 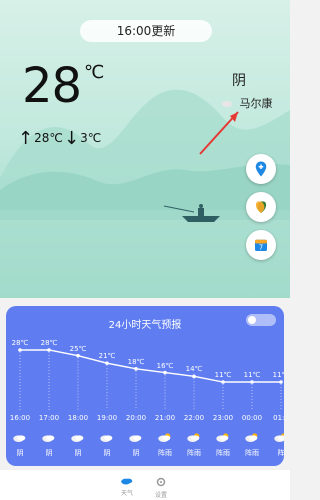 I want to click on life-index-button, so click(x=261, y=207).